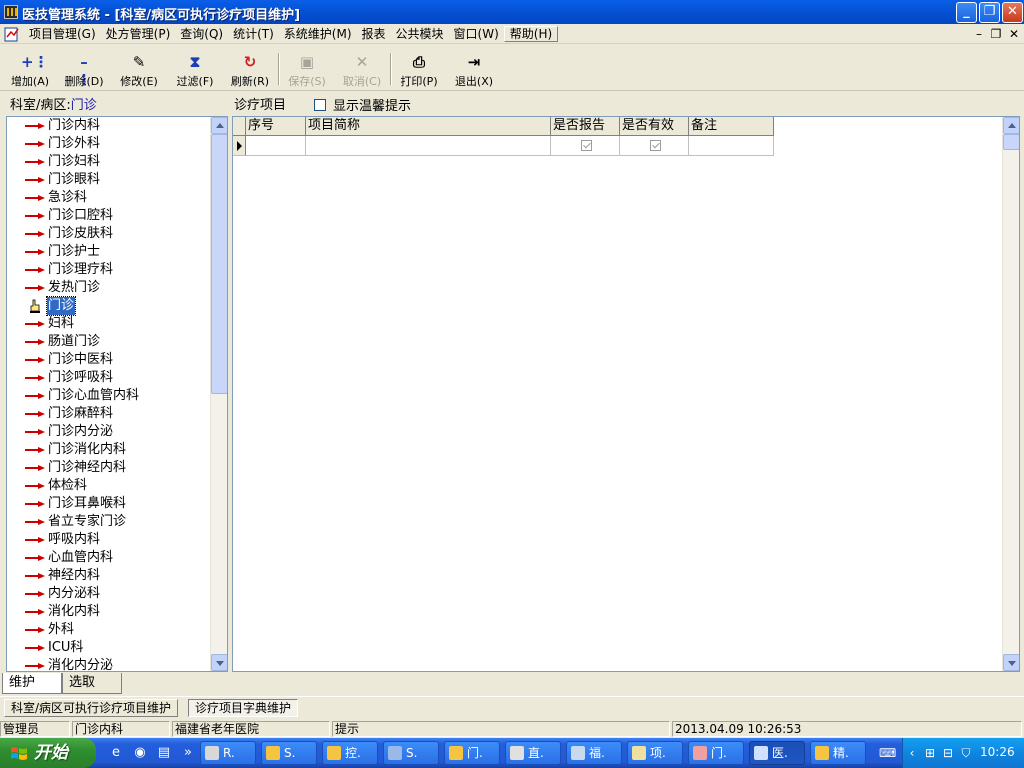 Image resolution: width=1024 pixels, height=768 pixels. Describe the element at coordinates (188, 753) in the screenshot. I see `chevron-right-icon: »` at that location.